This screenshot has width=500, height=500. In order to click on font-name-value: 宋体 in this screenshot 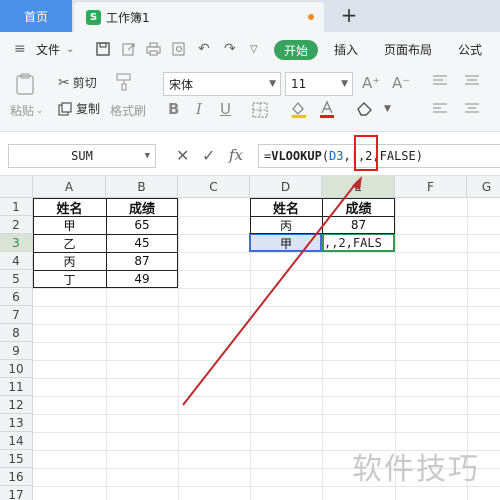, I will do `click(181, 84)`.